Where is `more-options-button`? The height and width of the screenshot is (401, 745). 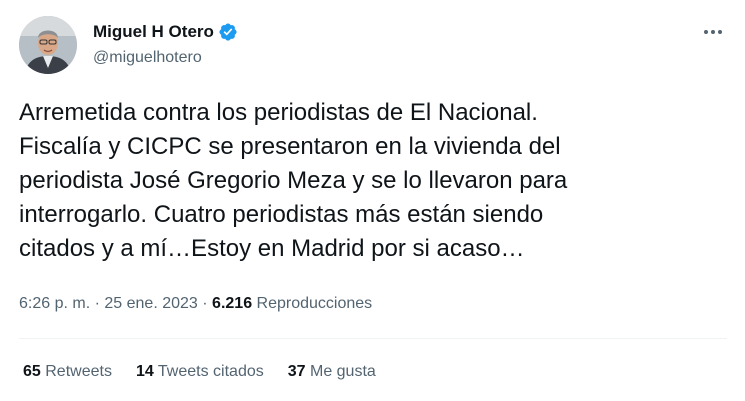
more-options-button is located at coordinates (713, 32).